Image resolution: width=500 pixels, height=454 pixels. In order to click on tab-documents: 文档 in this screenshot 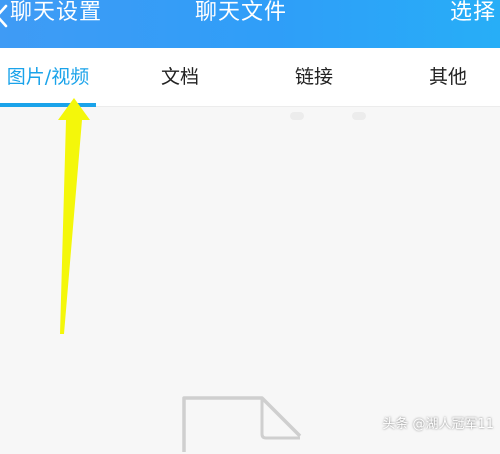, I will do `click(180, 77)`.